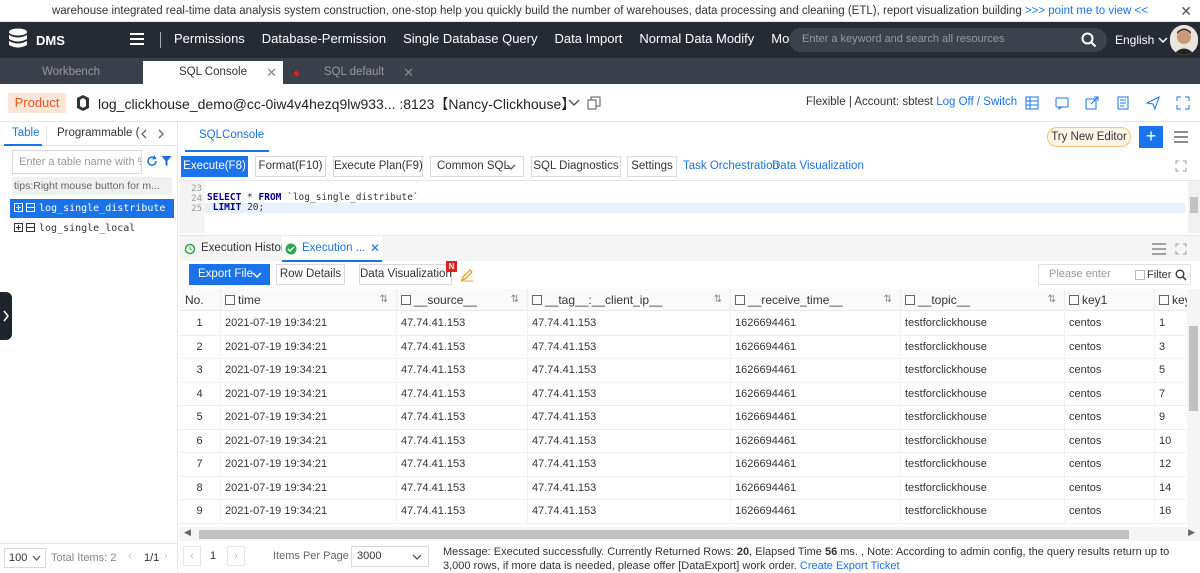  I want to click on export-file-button: Export File, so click(229, 274).